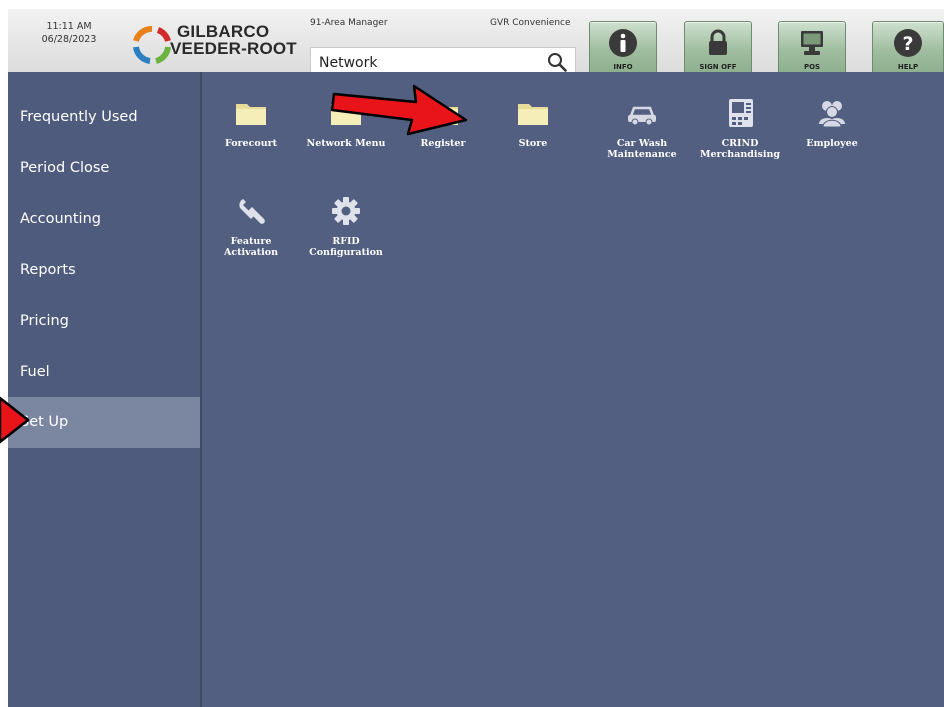 The width and height of the screenshot is (944, 707). Describe the element at coordinates (346, 211) in the screenshot. I see `gear-icon` at that location.